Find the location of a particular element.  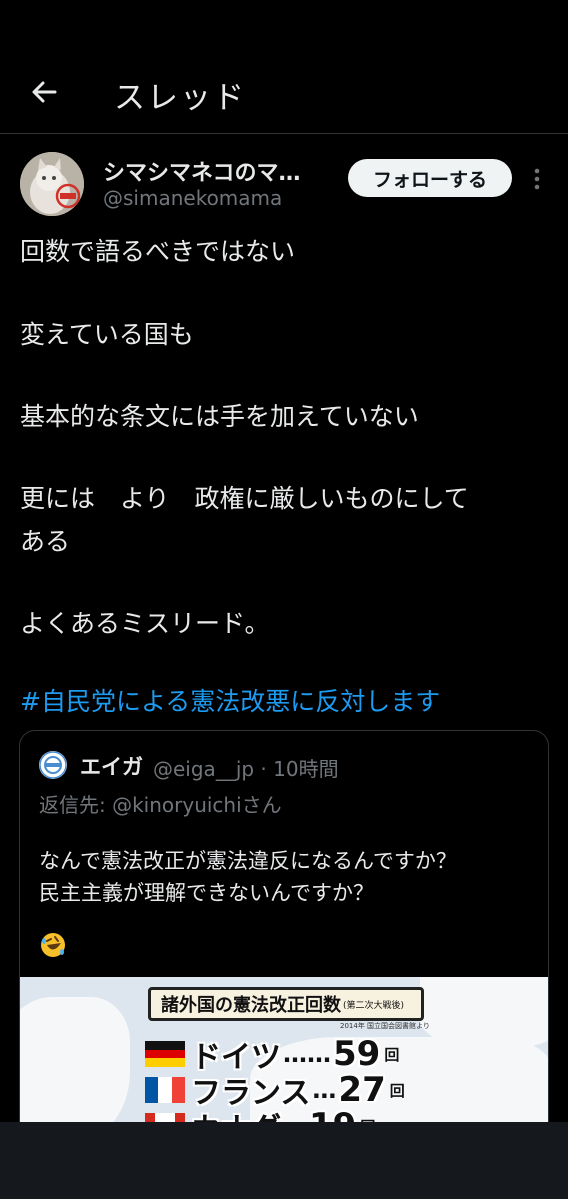

quoted-avatar is located at coordinates (53, 765).